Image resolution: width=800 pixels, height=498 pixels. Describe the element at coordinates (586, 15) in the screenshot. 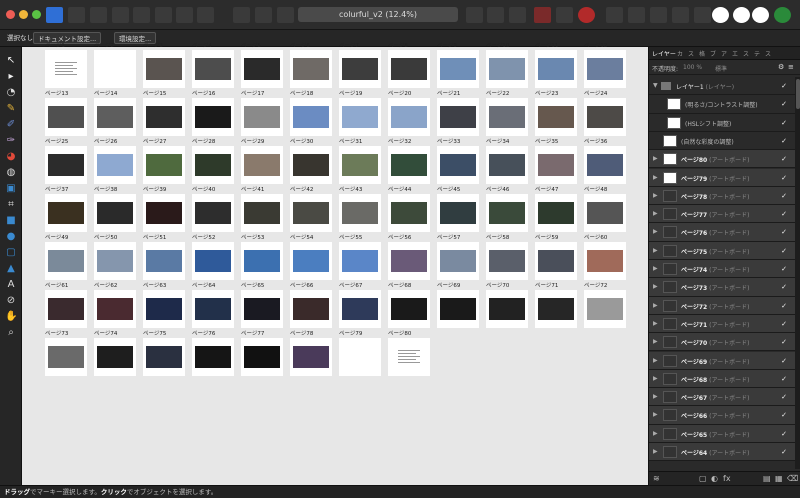

I see `color-picker-icon` at that location.